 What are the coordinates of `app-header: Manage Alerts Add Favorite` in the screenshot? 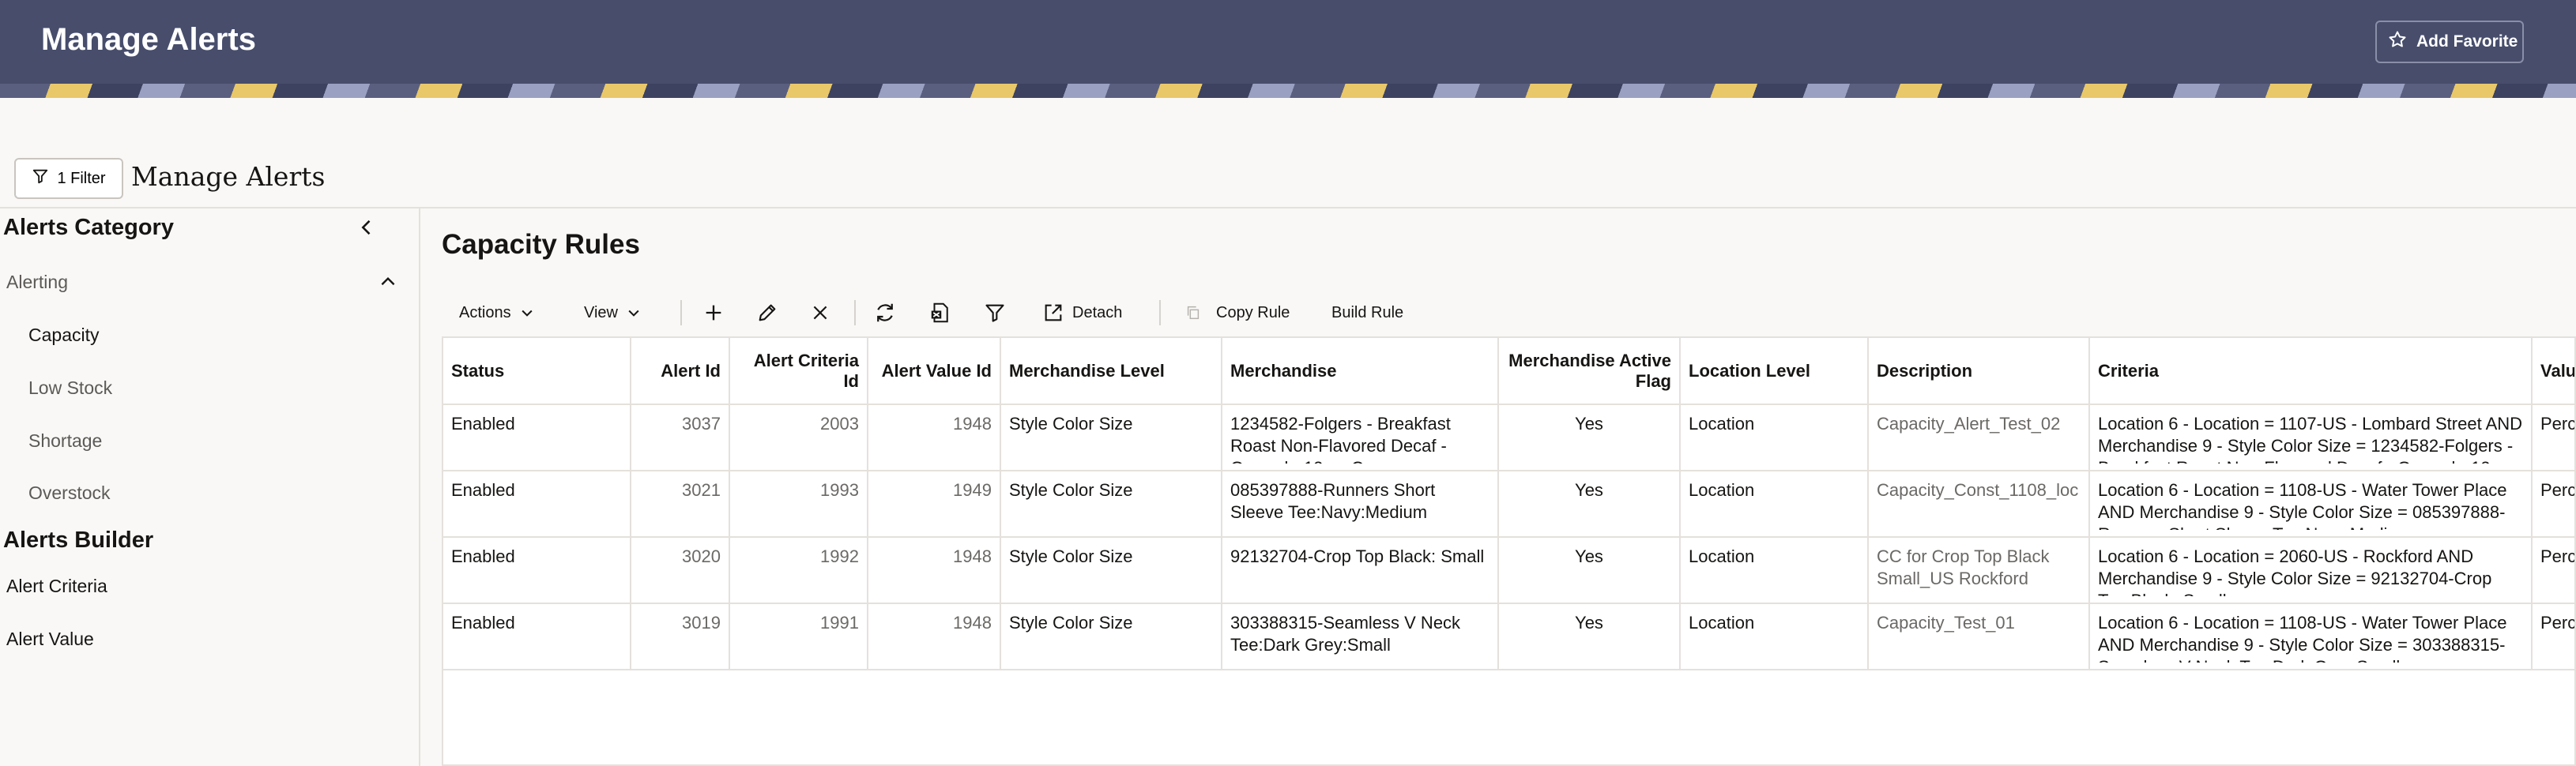 It's located at (1288, 42).